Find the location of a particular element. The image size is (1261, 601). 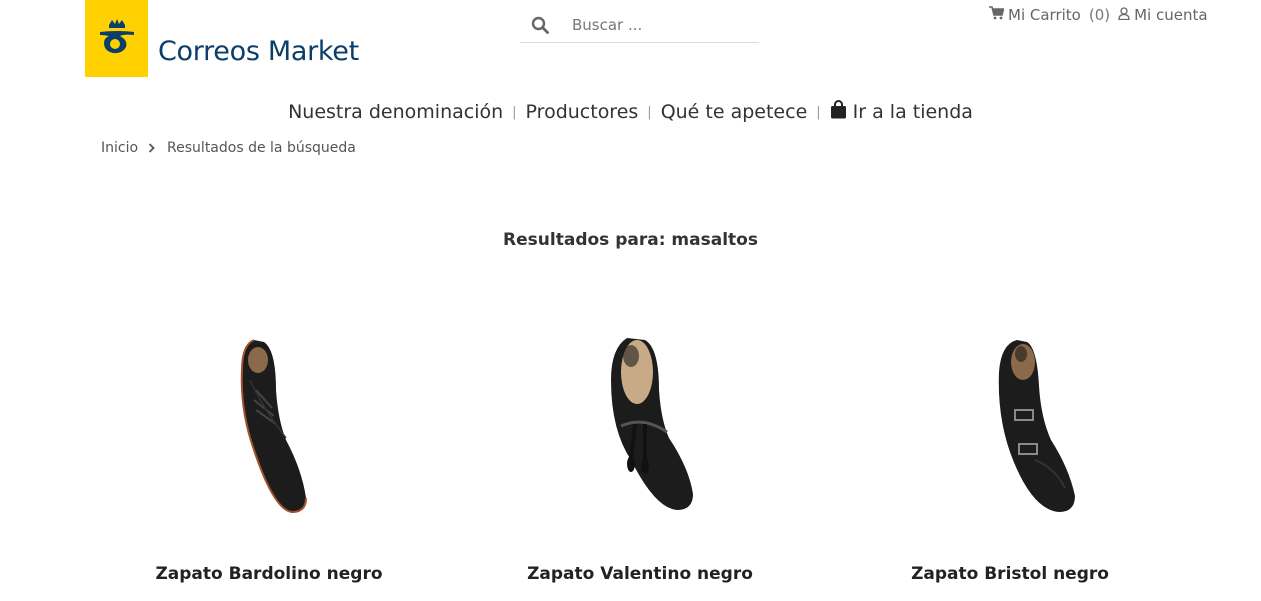

logo-badge is located at coordinates (116, 38).